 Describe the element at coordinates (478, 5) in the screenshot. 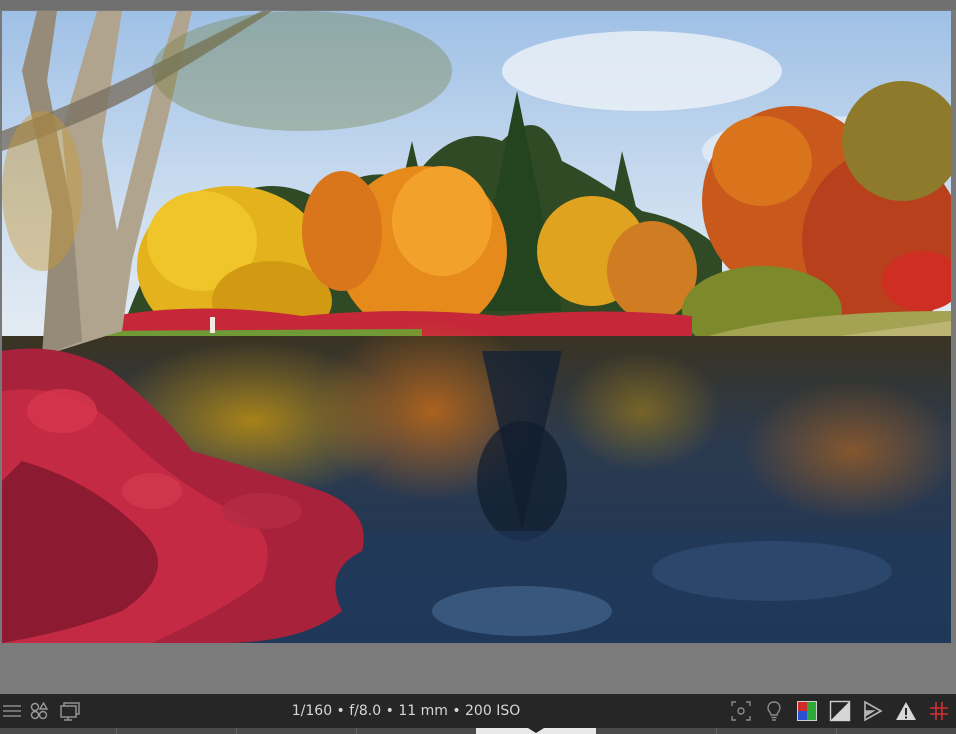

I see `top-strip` at that location.